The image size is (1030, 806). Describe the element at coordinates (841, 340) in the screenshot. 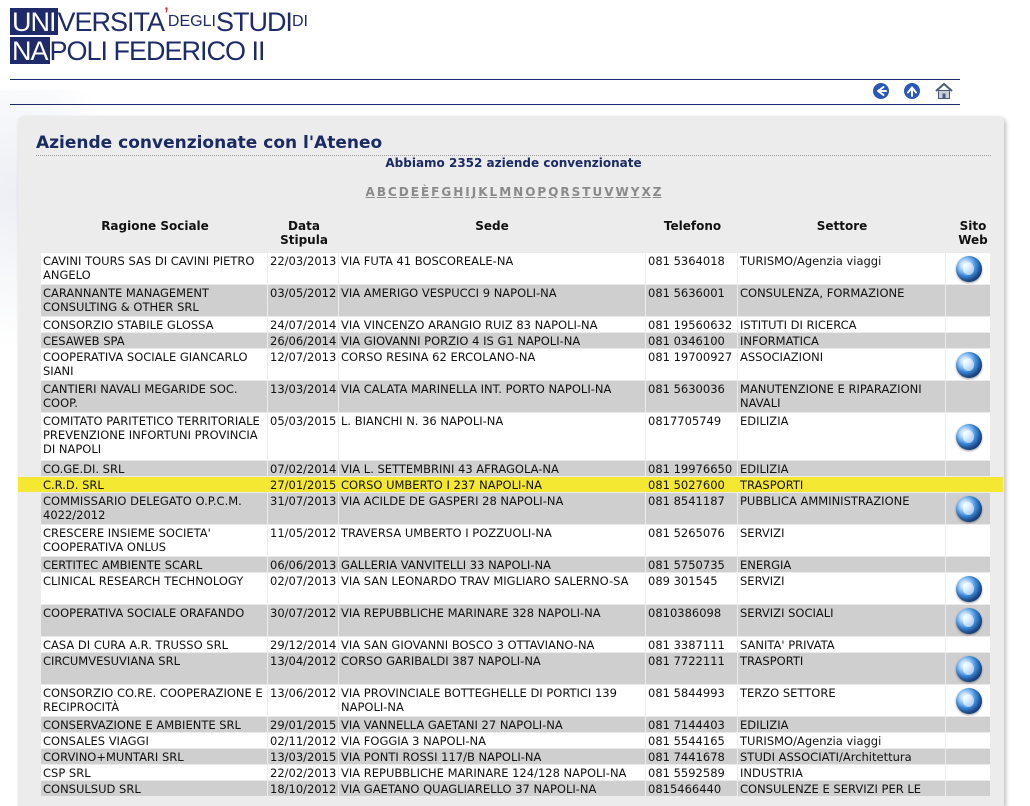

I see `cell-settore: INFORMATICA` at that location.